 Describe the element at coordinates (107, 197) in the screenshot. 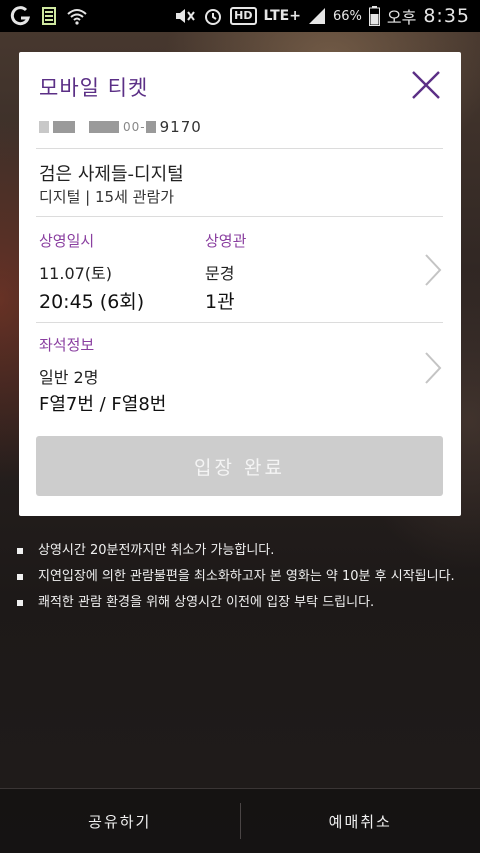

I see `movie-format-rating: 디지털 | 15세 관람가` at that location.